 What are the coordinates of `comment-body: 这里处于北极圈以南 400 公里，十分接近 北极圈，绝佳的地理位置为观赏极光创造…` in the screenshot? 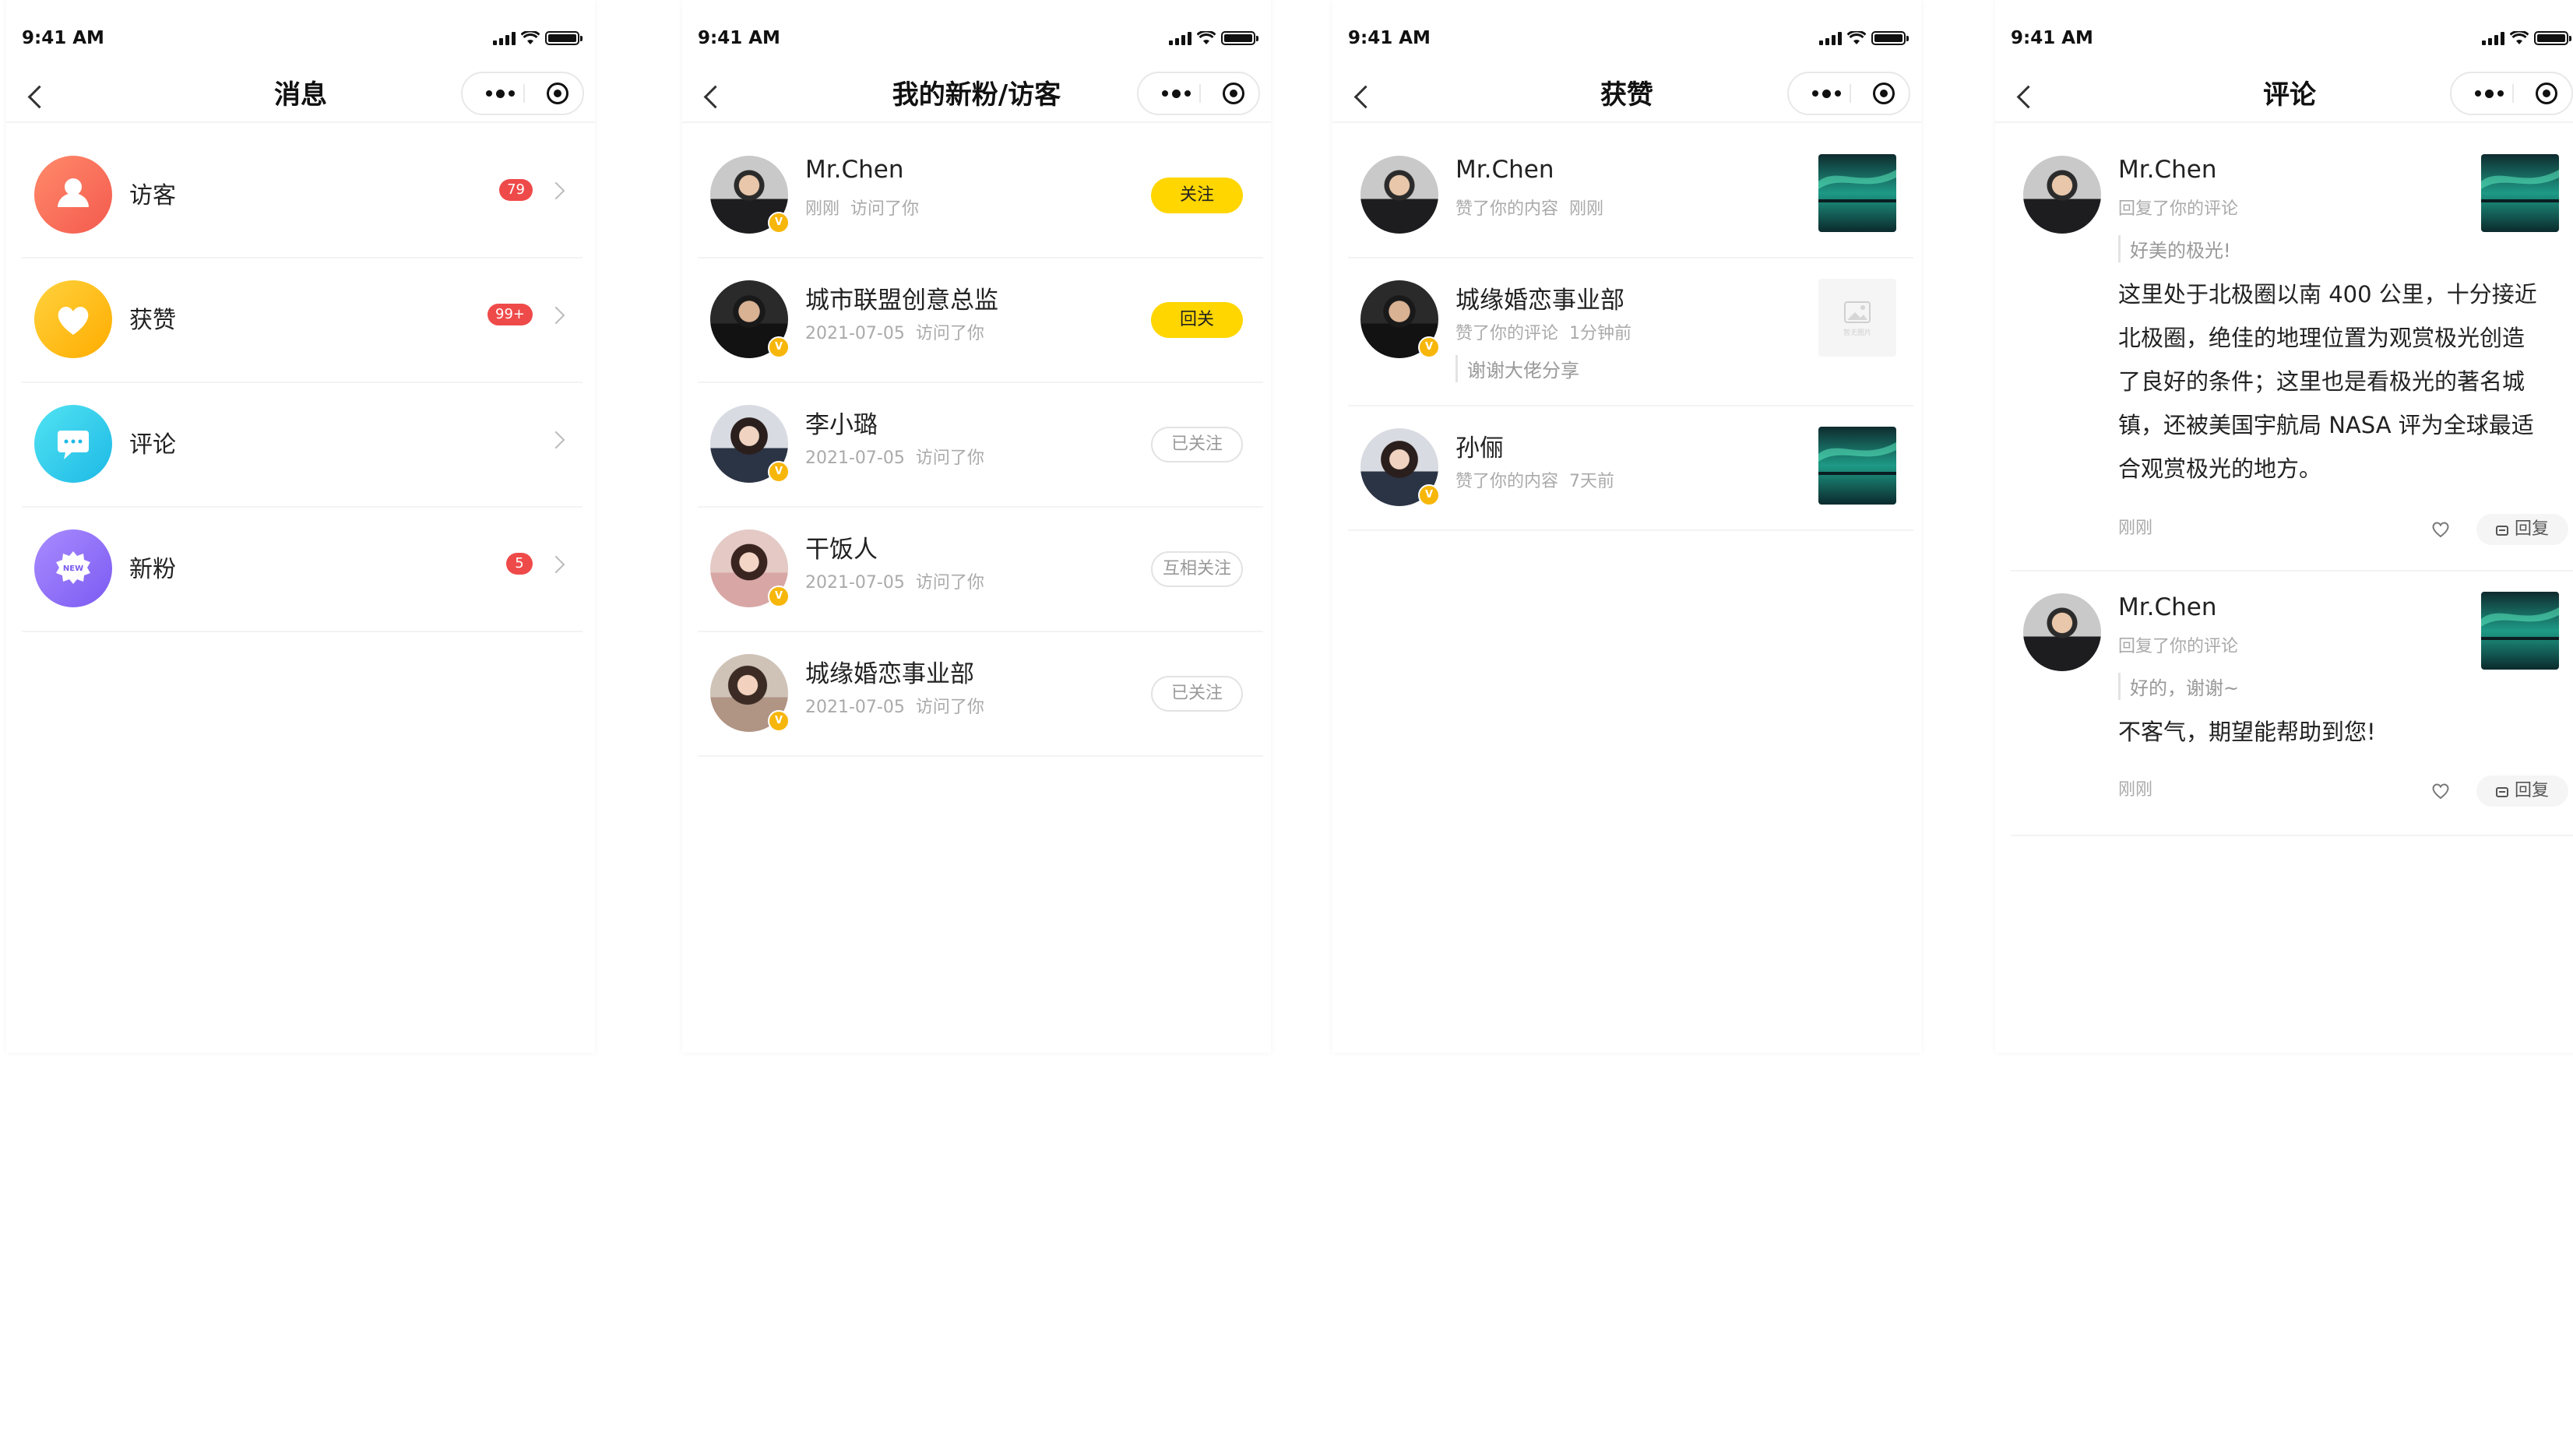 It's located at (2340, 382).